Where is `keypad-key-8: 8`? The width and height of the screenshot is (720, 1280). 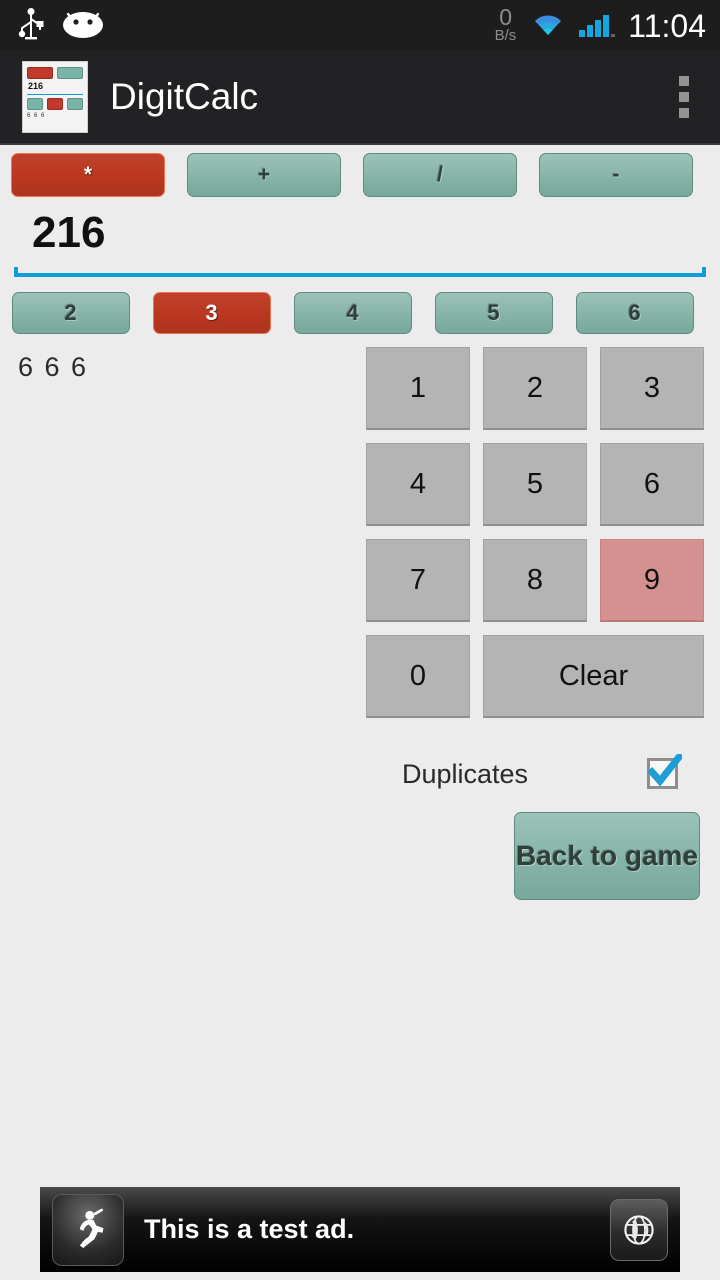 keypad-key-8: 8 is located at coordinates (535, 580).